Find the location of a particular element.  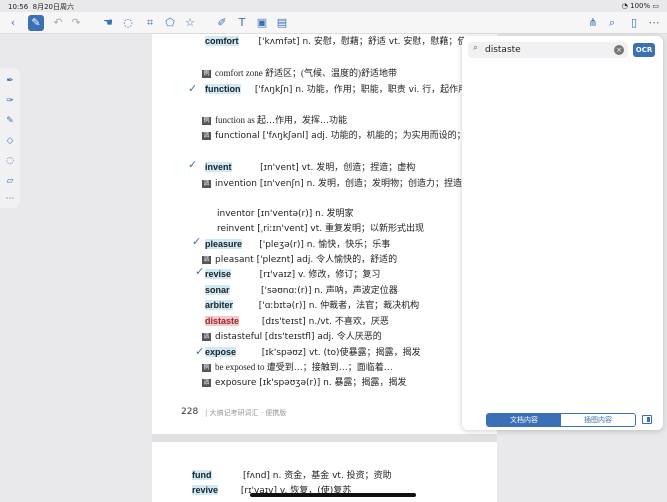

page-number: 228 is located at coordinates (190, 412).